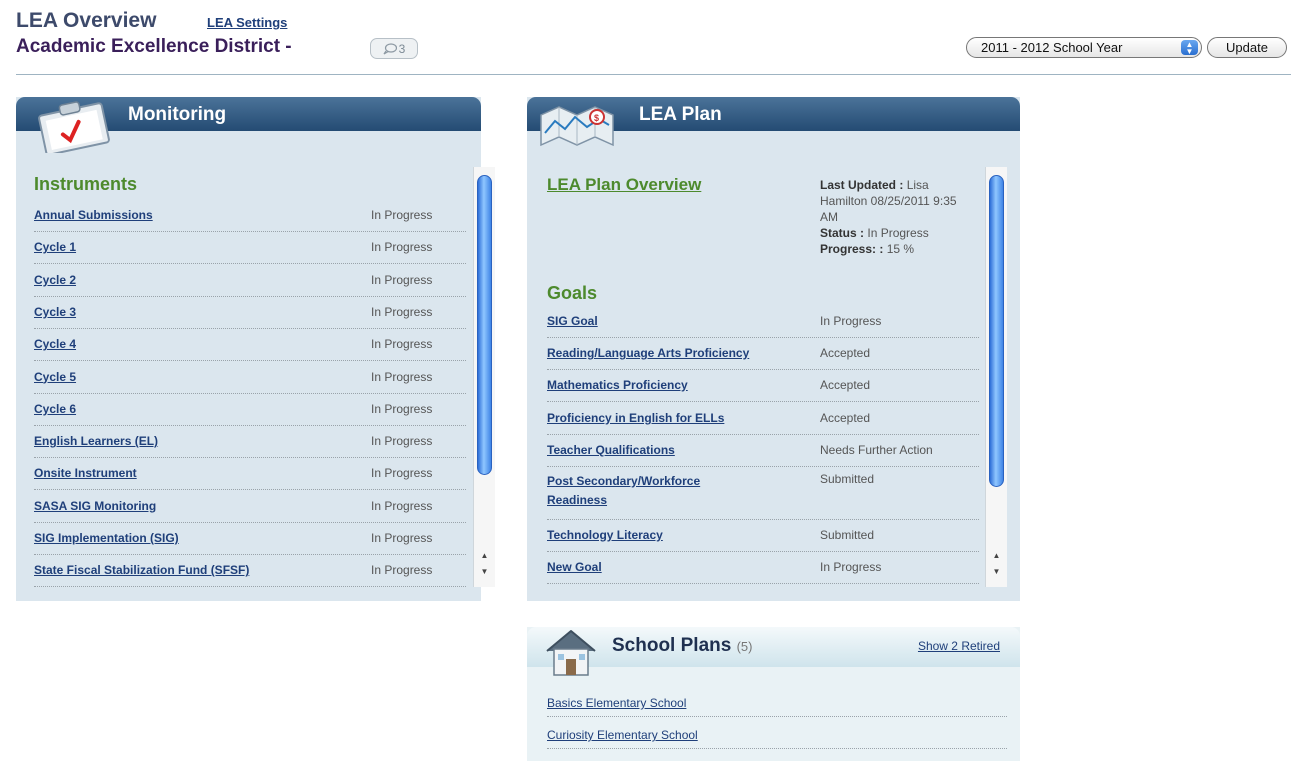  Describe the element at coordinates (763, 386) in the screenshot. I see `goal-row: Mathematics Proficiency Accepted` at that location.